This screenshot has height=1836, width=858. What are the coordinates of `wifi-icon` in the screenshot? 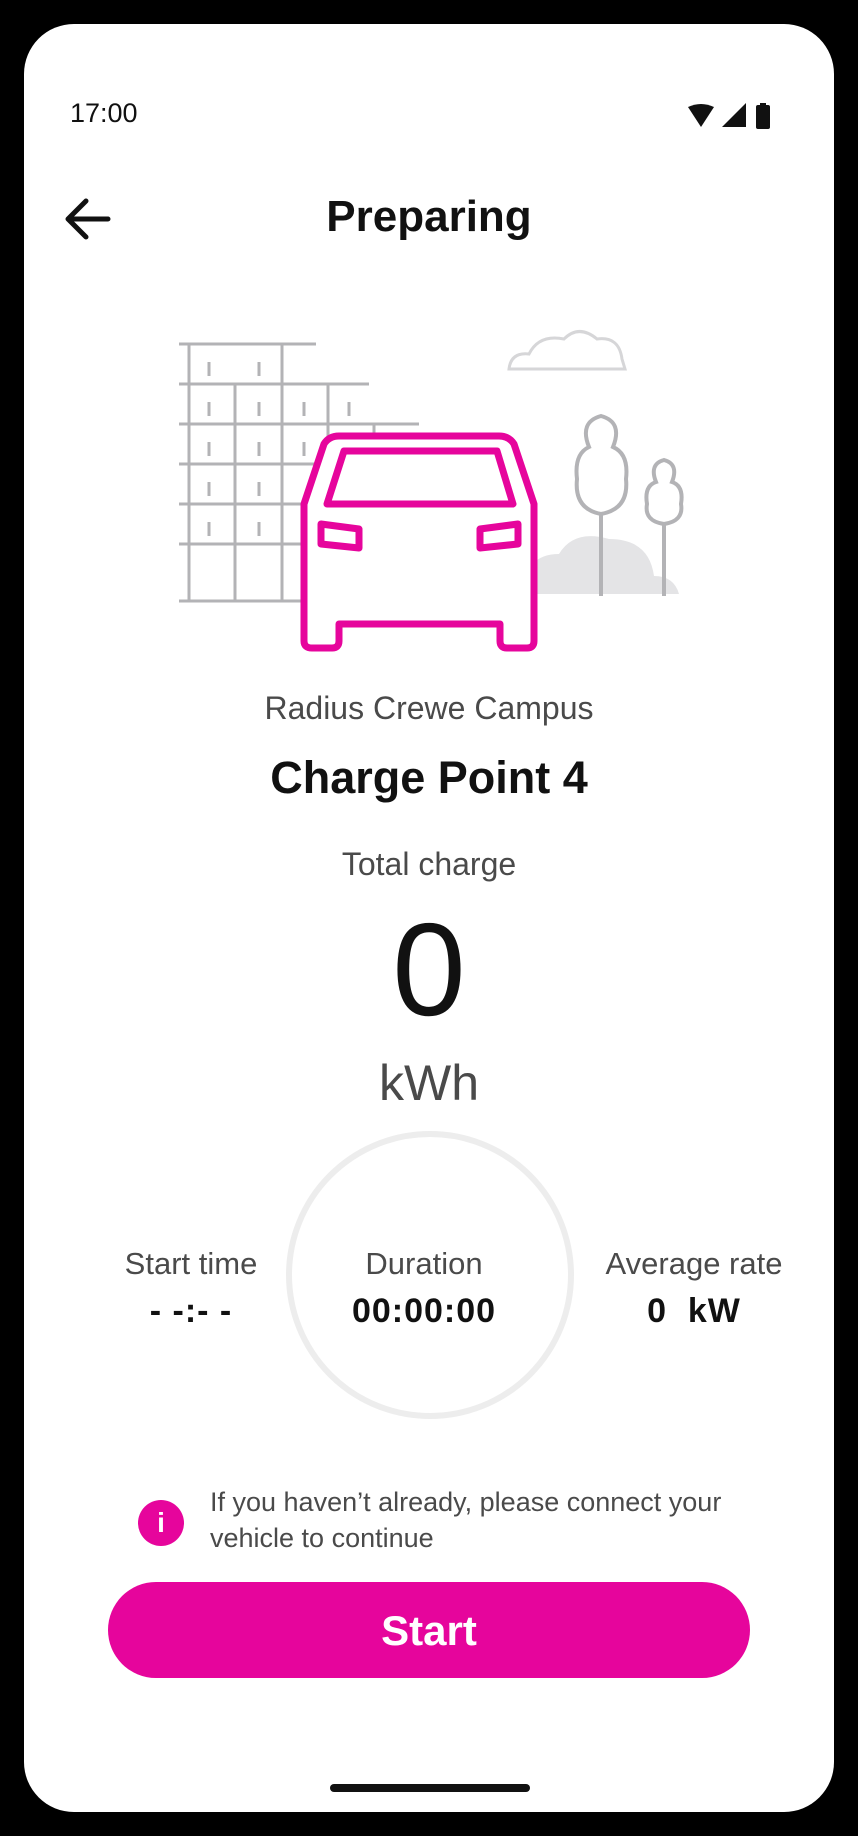 It's located at (701, 115).